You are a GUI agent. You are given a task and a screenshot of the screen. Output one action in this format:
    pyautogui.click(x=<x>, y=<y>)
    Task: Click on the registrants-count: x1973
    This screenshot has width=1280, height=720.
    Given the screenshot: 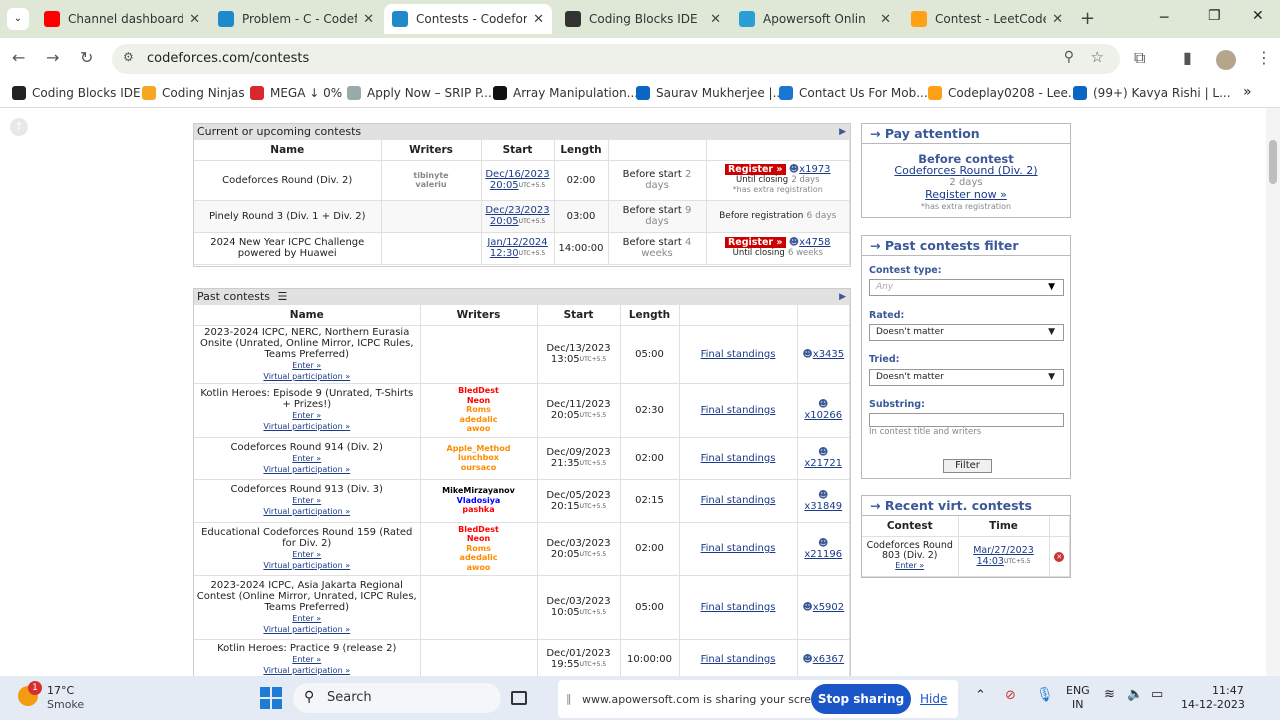 What is the action you would take?
    pyautogui.click(x=814, y=169)
    